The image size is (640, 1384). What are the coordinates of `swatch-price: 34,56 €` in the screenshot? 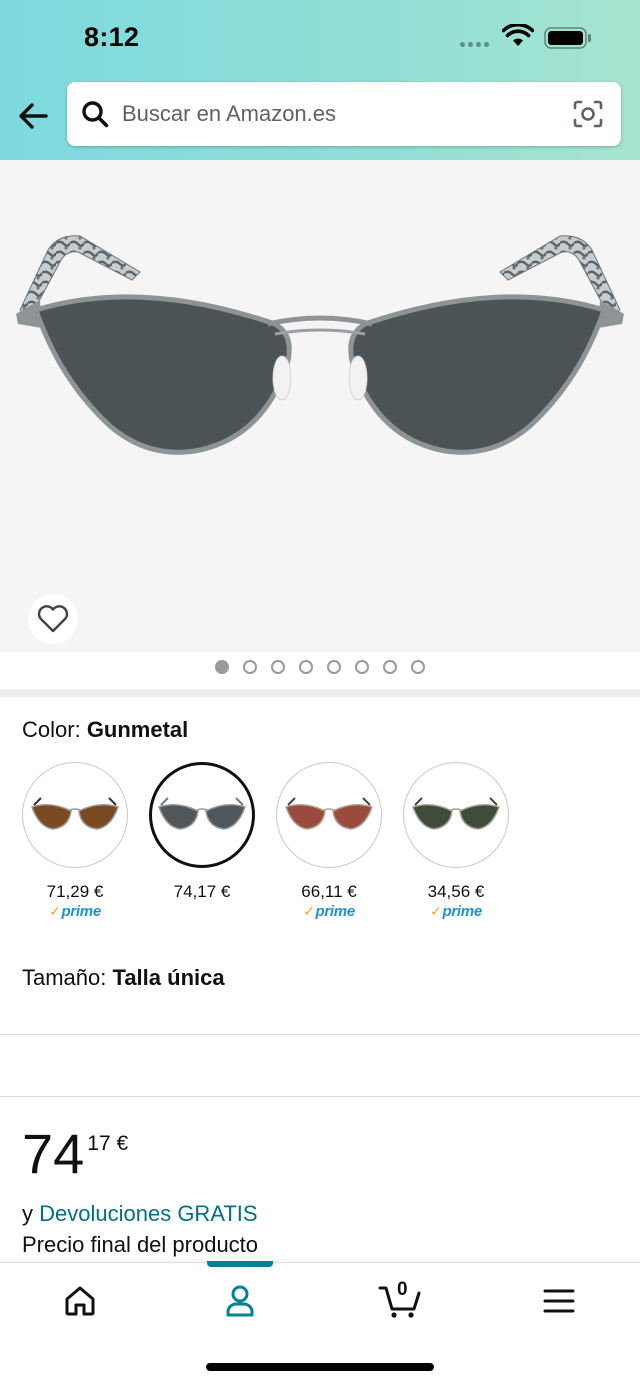 It's located at (456, 891).